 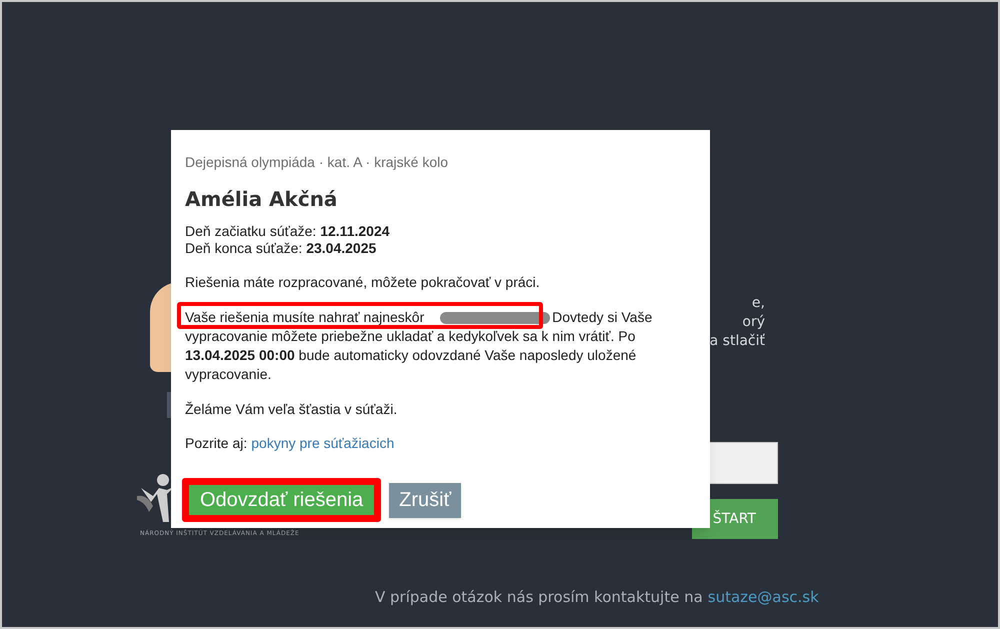 I want to click on dialog-title: Amélia Akčná, so click(x=261, y=199).